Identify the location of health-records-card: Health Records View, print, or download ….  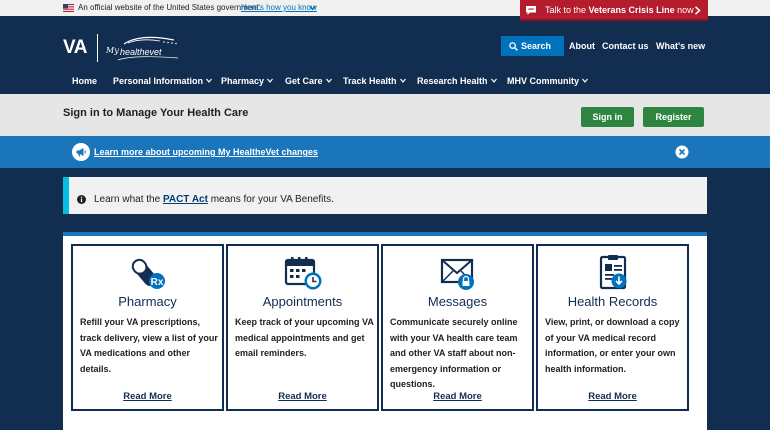
(612, 327).